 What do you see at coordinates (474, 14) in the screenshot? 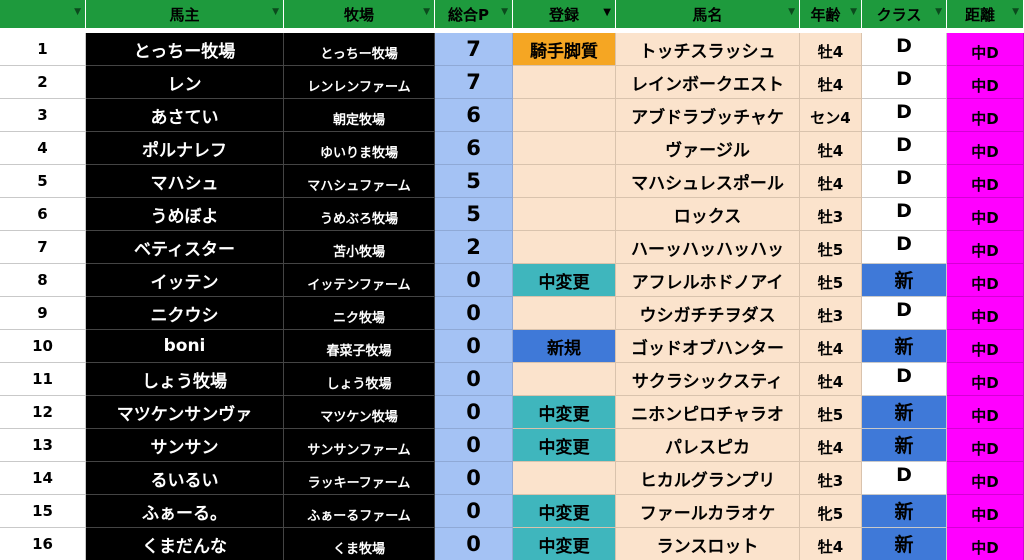
I see `header-points: 総合P ▼` at bounding box center [474, 14].